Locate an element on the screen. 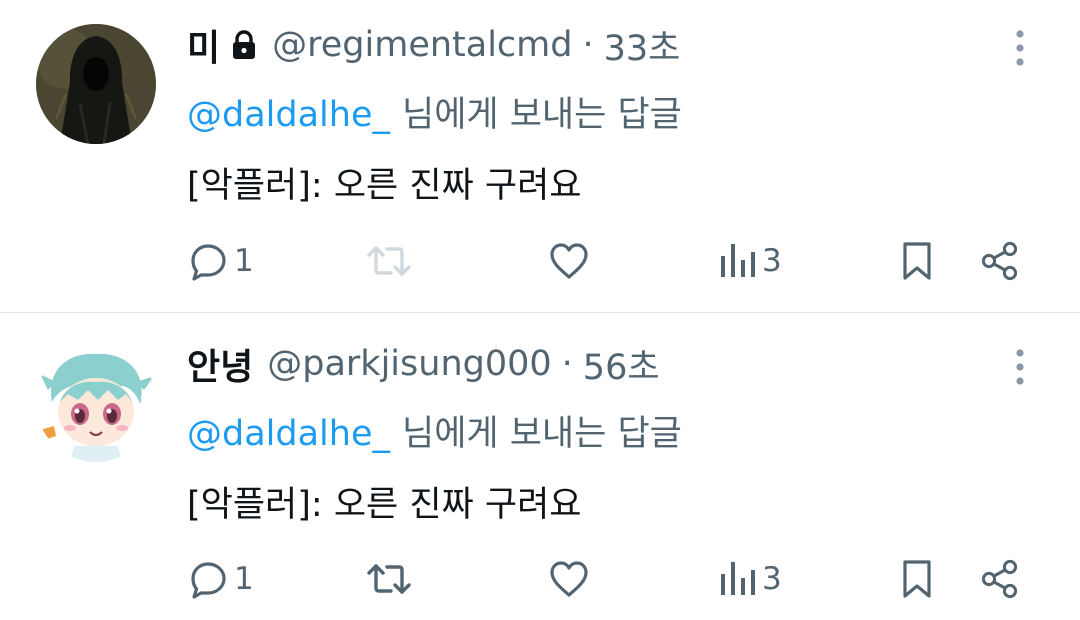  display-name: 안녕 is located at coordinates (220, 364).